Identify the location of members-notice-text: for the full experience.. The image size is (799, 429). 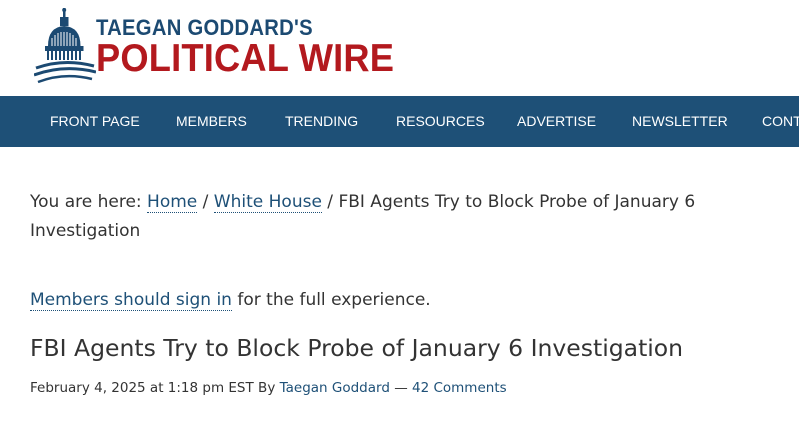
(331, 300).